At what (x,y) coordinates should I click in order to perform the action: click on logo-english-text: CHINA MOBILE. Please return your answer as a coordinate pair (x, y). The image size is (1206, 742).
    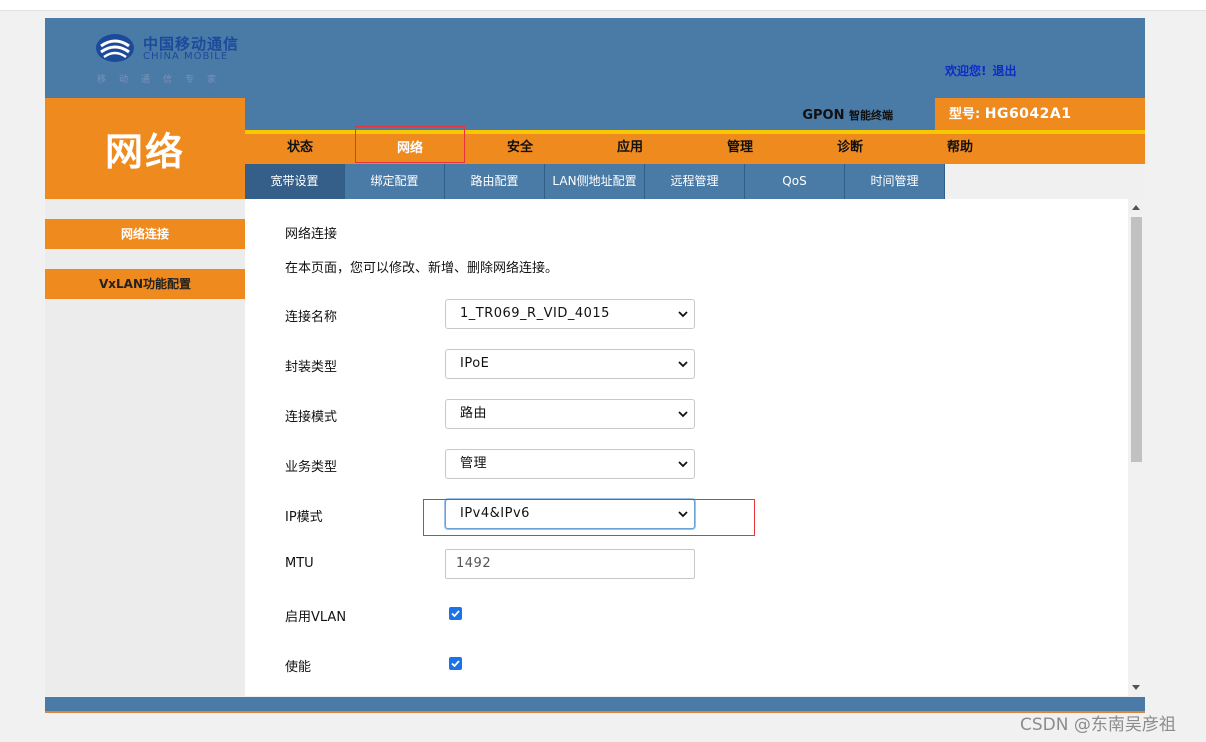
    Looking at the image, I should click on (186, 56).